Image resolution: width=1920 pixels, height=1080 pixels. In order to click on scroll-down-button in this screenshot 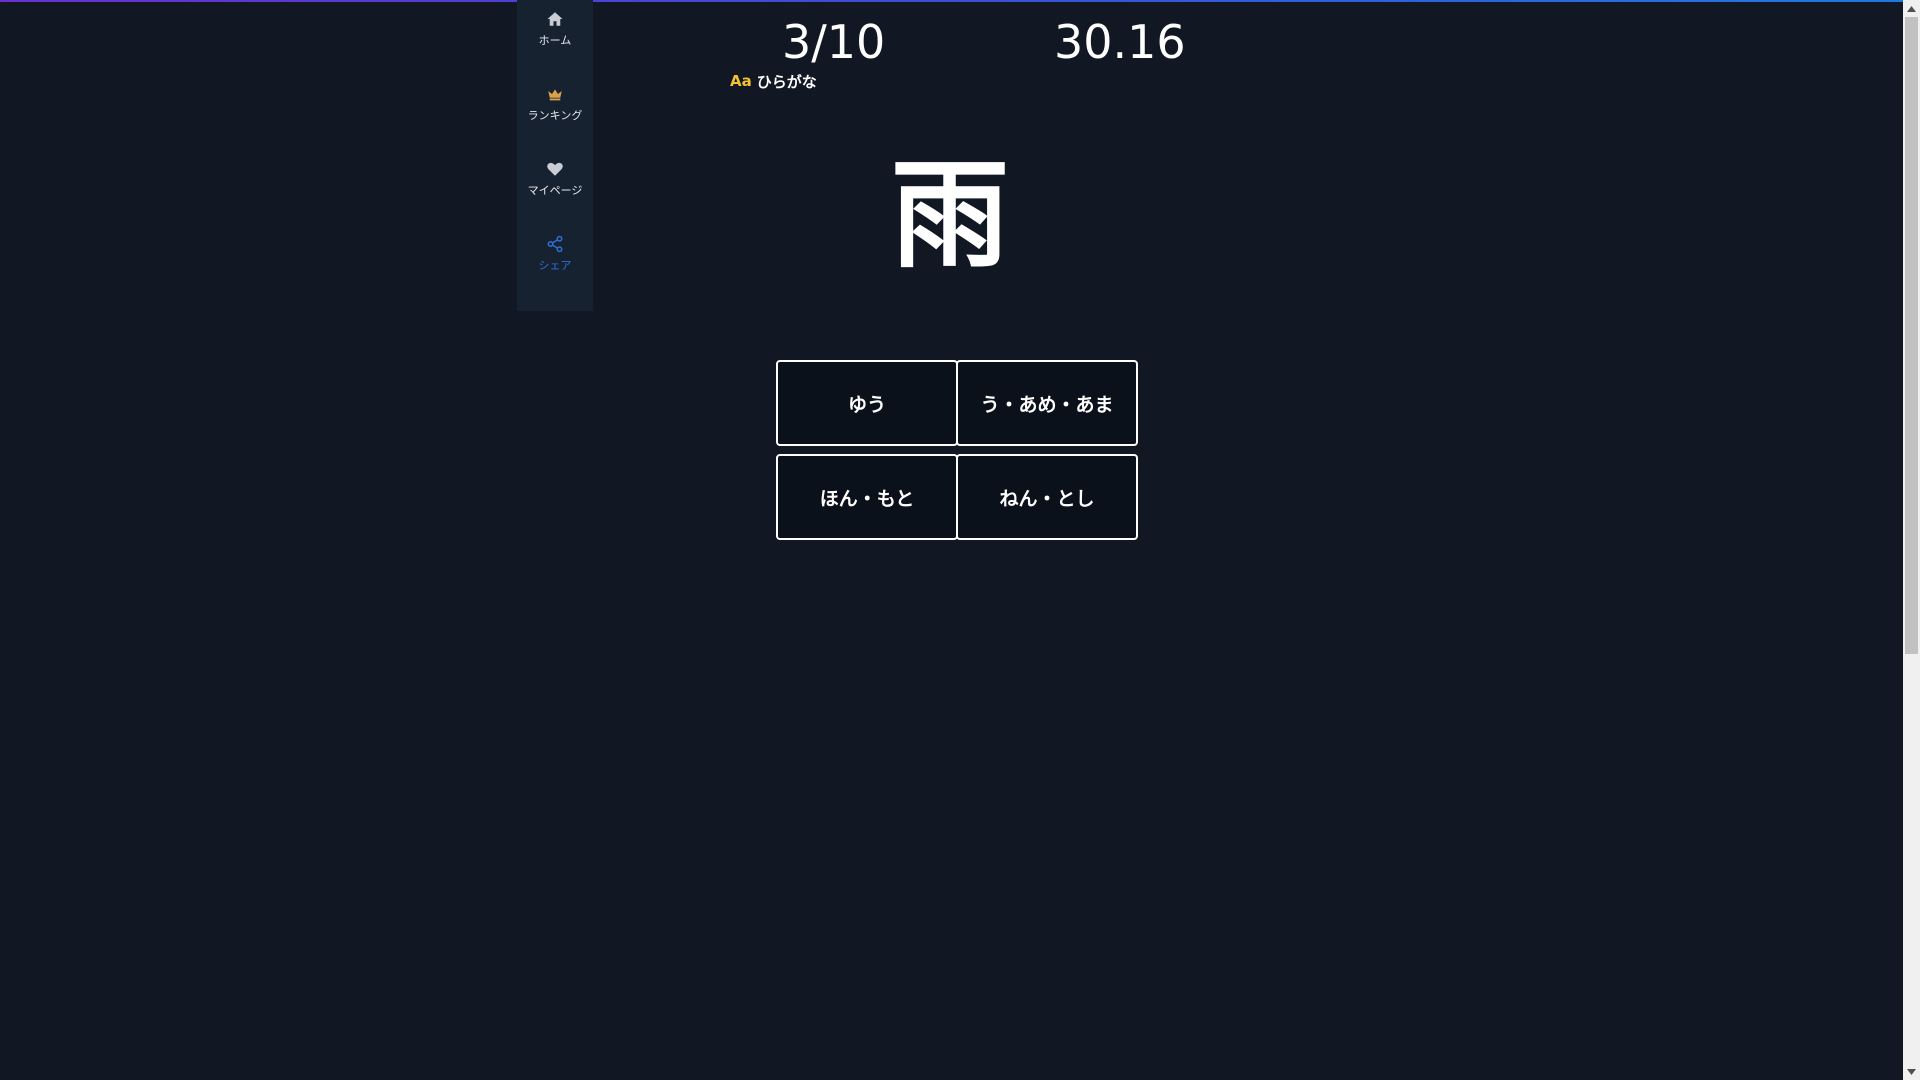, I will do `click(1911, 1071)`.